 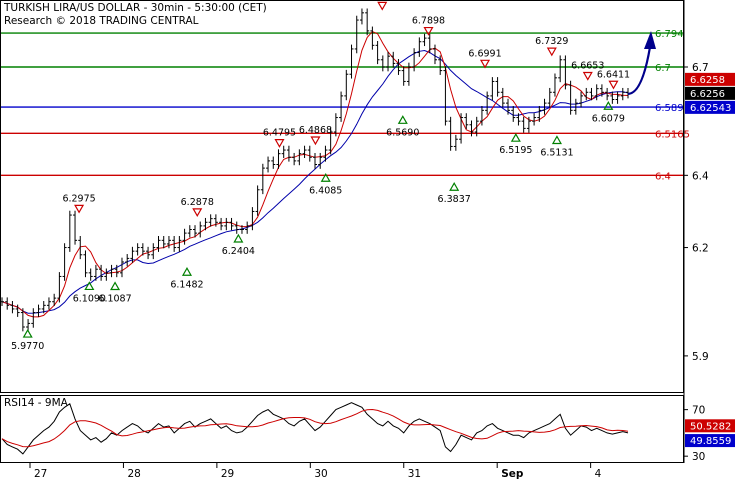 What do you see at coordinates (454, 199) in the screenshot?
I see `pivot-low-label-7: 6.3837` at bounding box center [454, 199].